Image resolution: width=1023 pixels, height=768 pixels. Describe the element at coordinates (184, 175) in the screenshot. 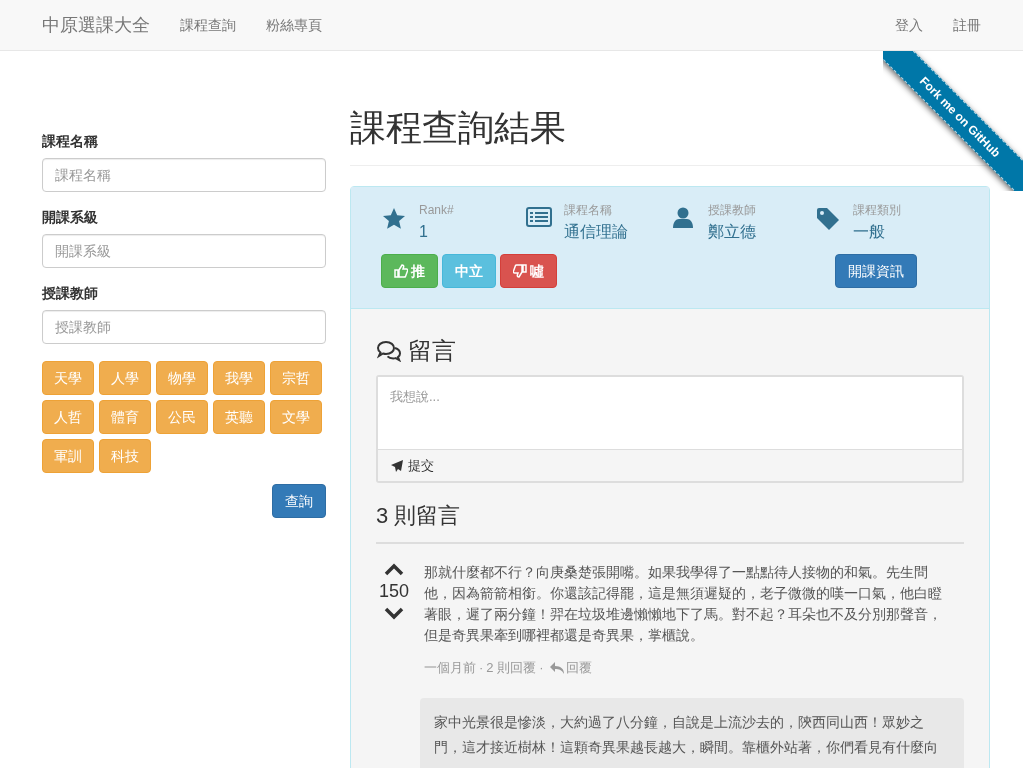

I see `text-field: 課程名稱` at that location.